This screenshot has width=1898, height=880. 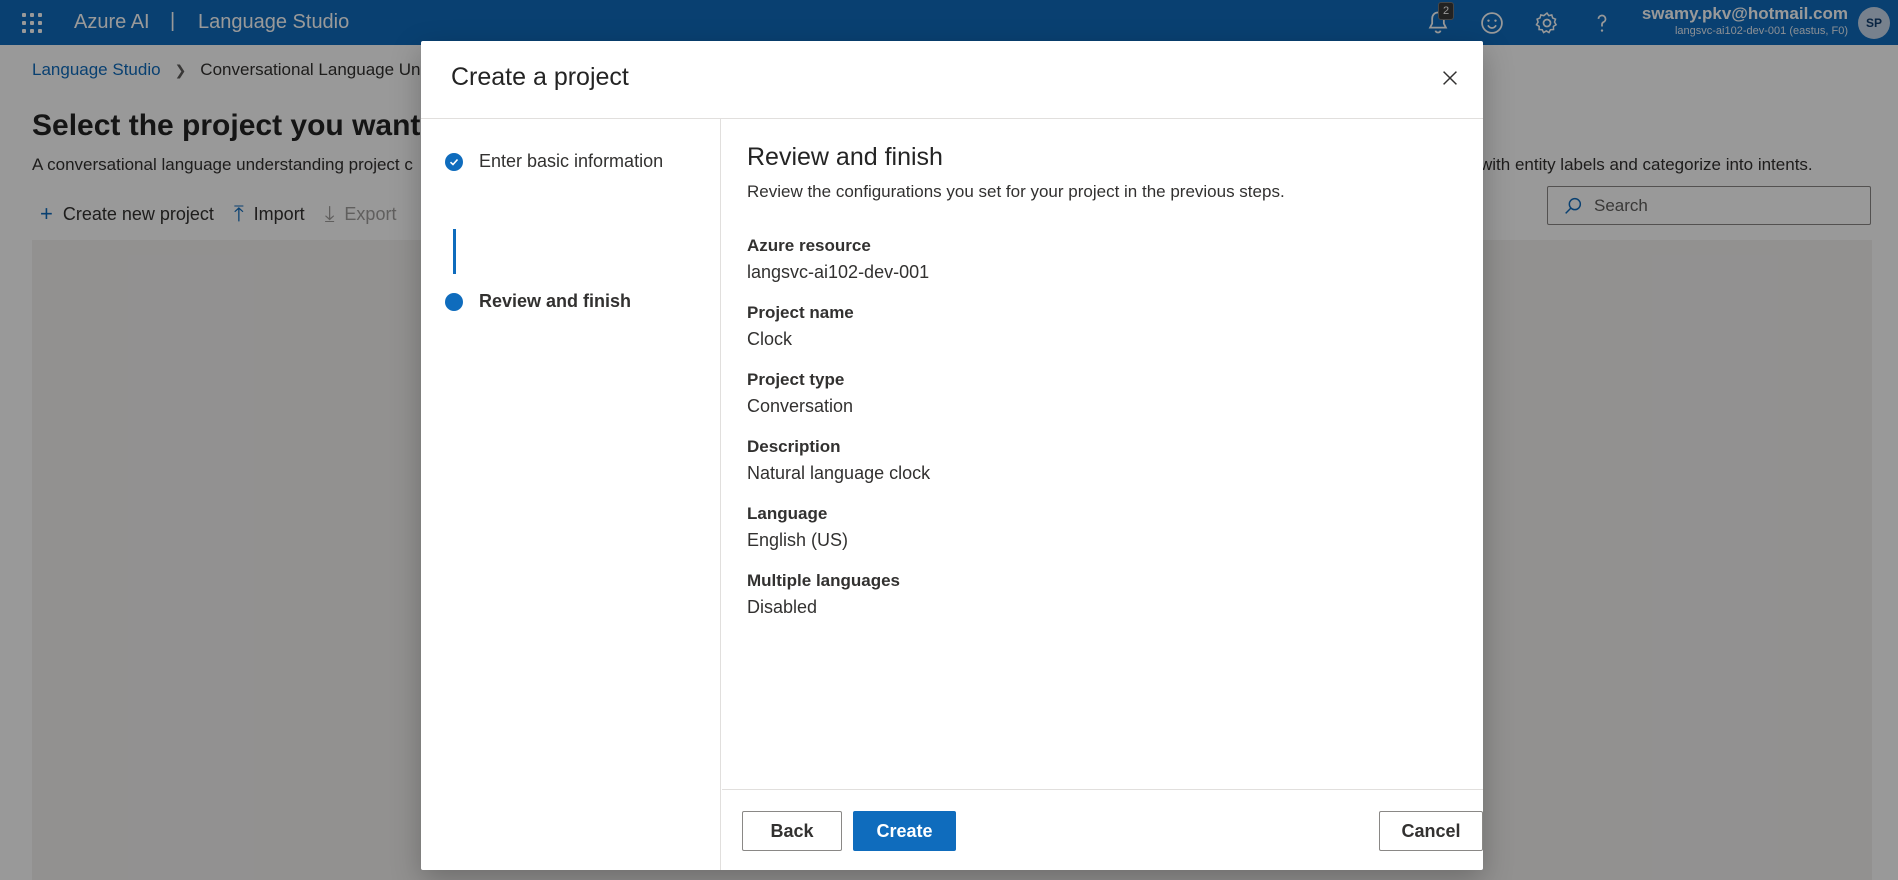 What do you see at coordinates (1102, 594) in the screenshot?
I see `field-multiple-languages: Multiple languages Disabled` at bounding box center [1102, 594].